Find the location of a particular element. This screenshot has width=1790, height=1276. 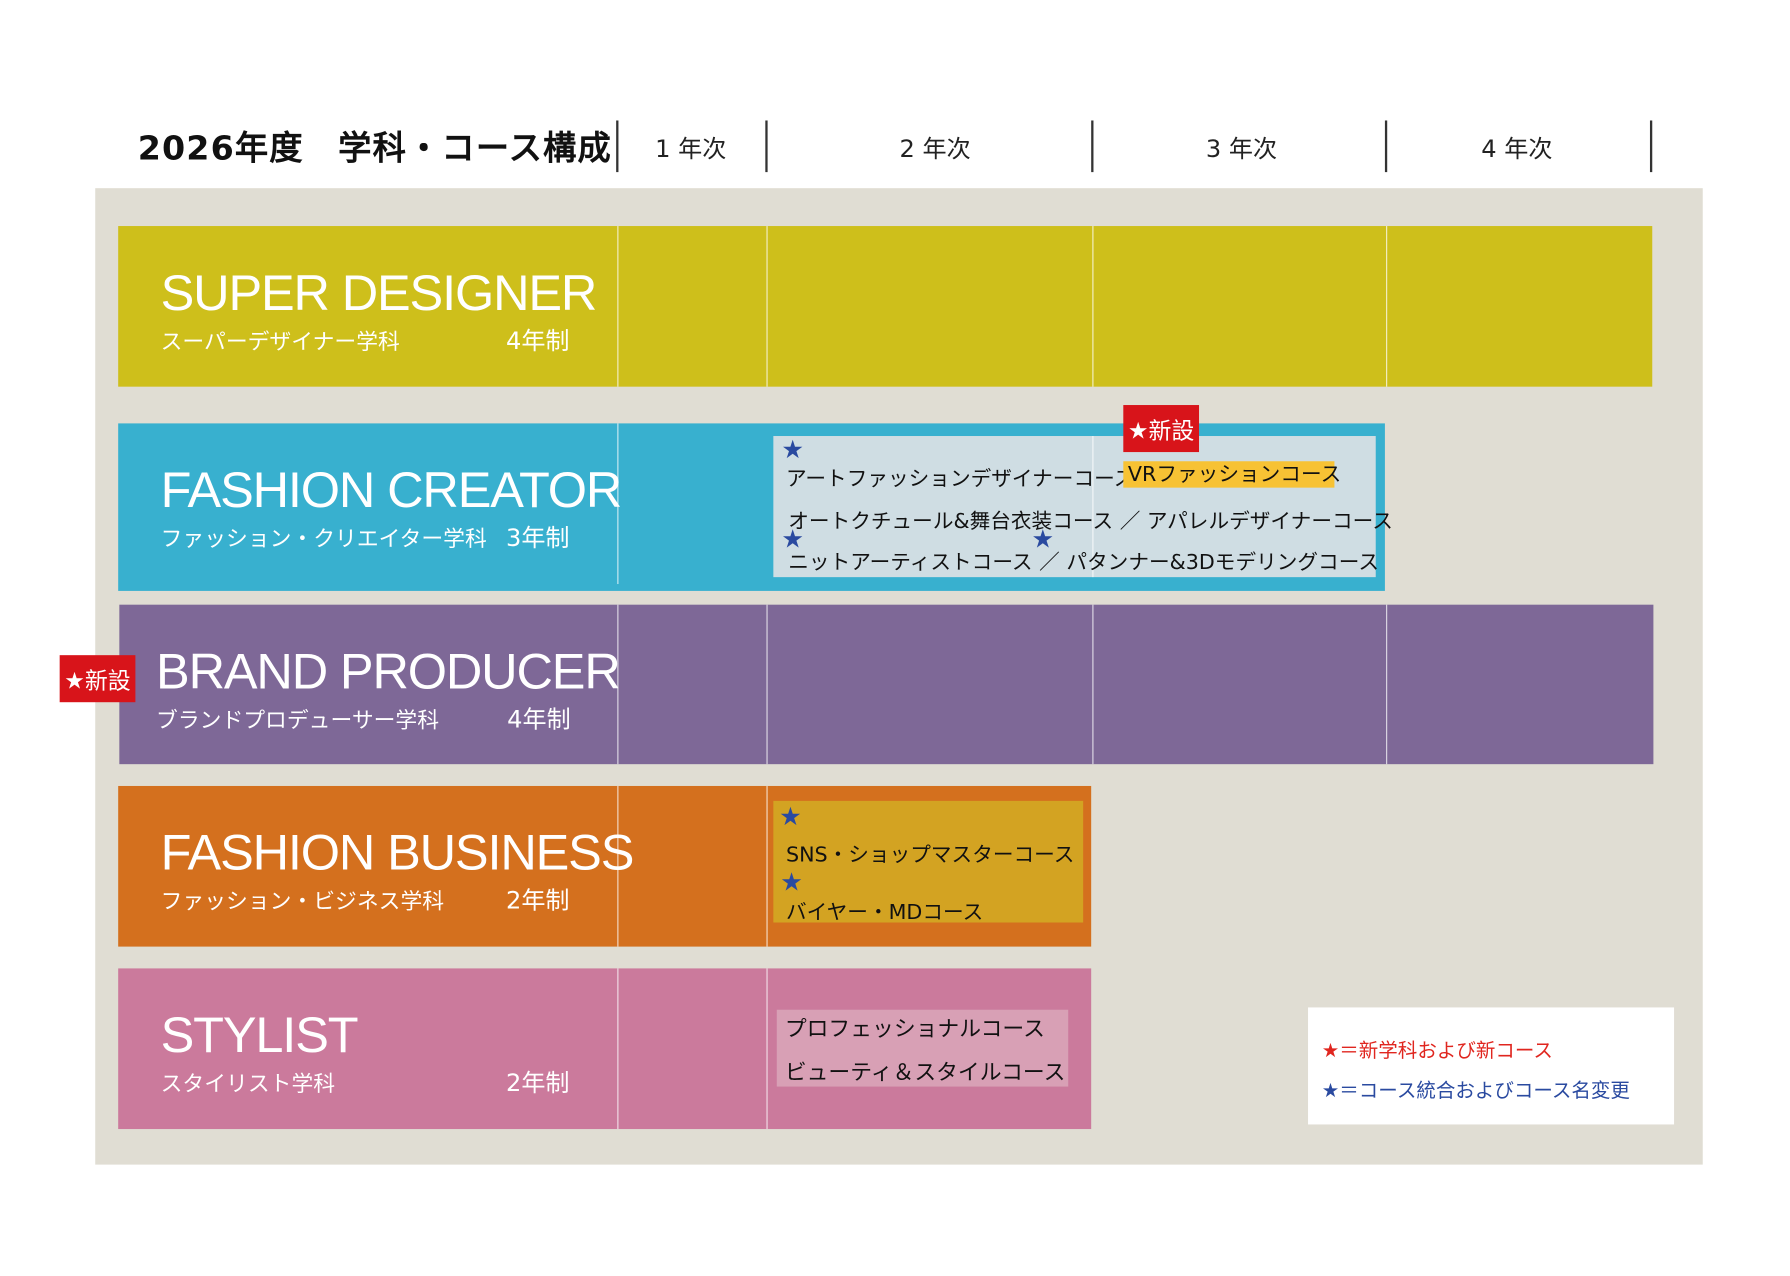

legend-red: ★＝新学科および新コース is located at coordinates (1437, 1051).